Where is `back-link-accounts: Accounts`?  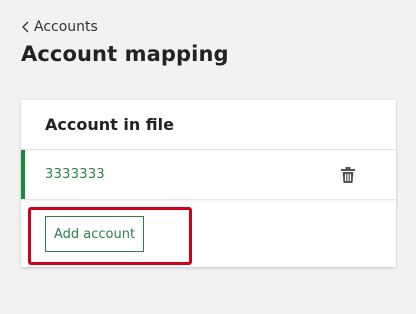 back-link-accounts: Accounts is located at coordinates (59, 27).